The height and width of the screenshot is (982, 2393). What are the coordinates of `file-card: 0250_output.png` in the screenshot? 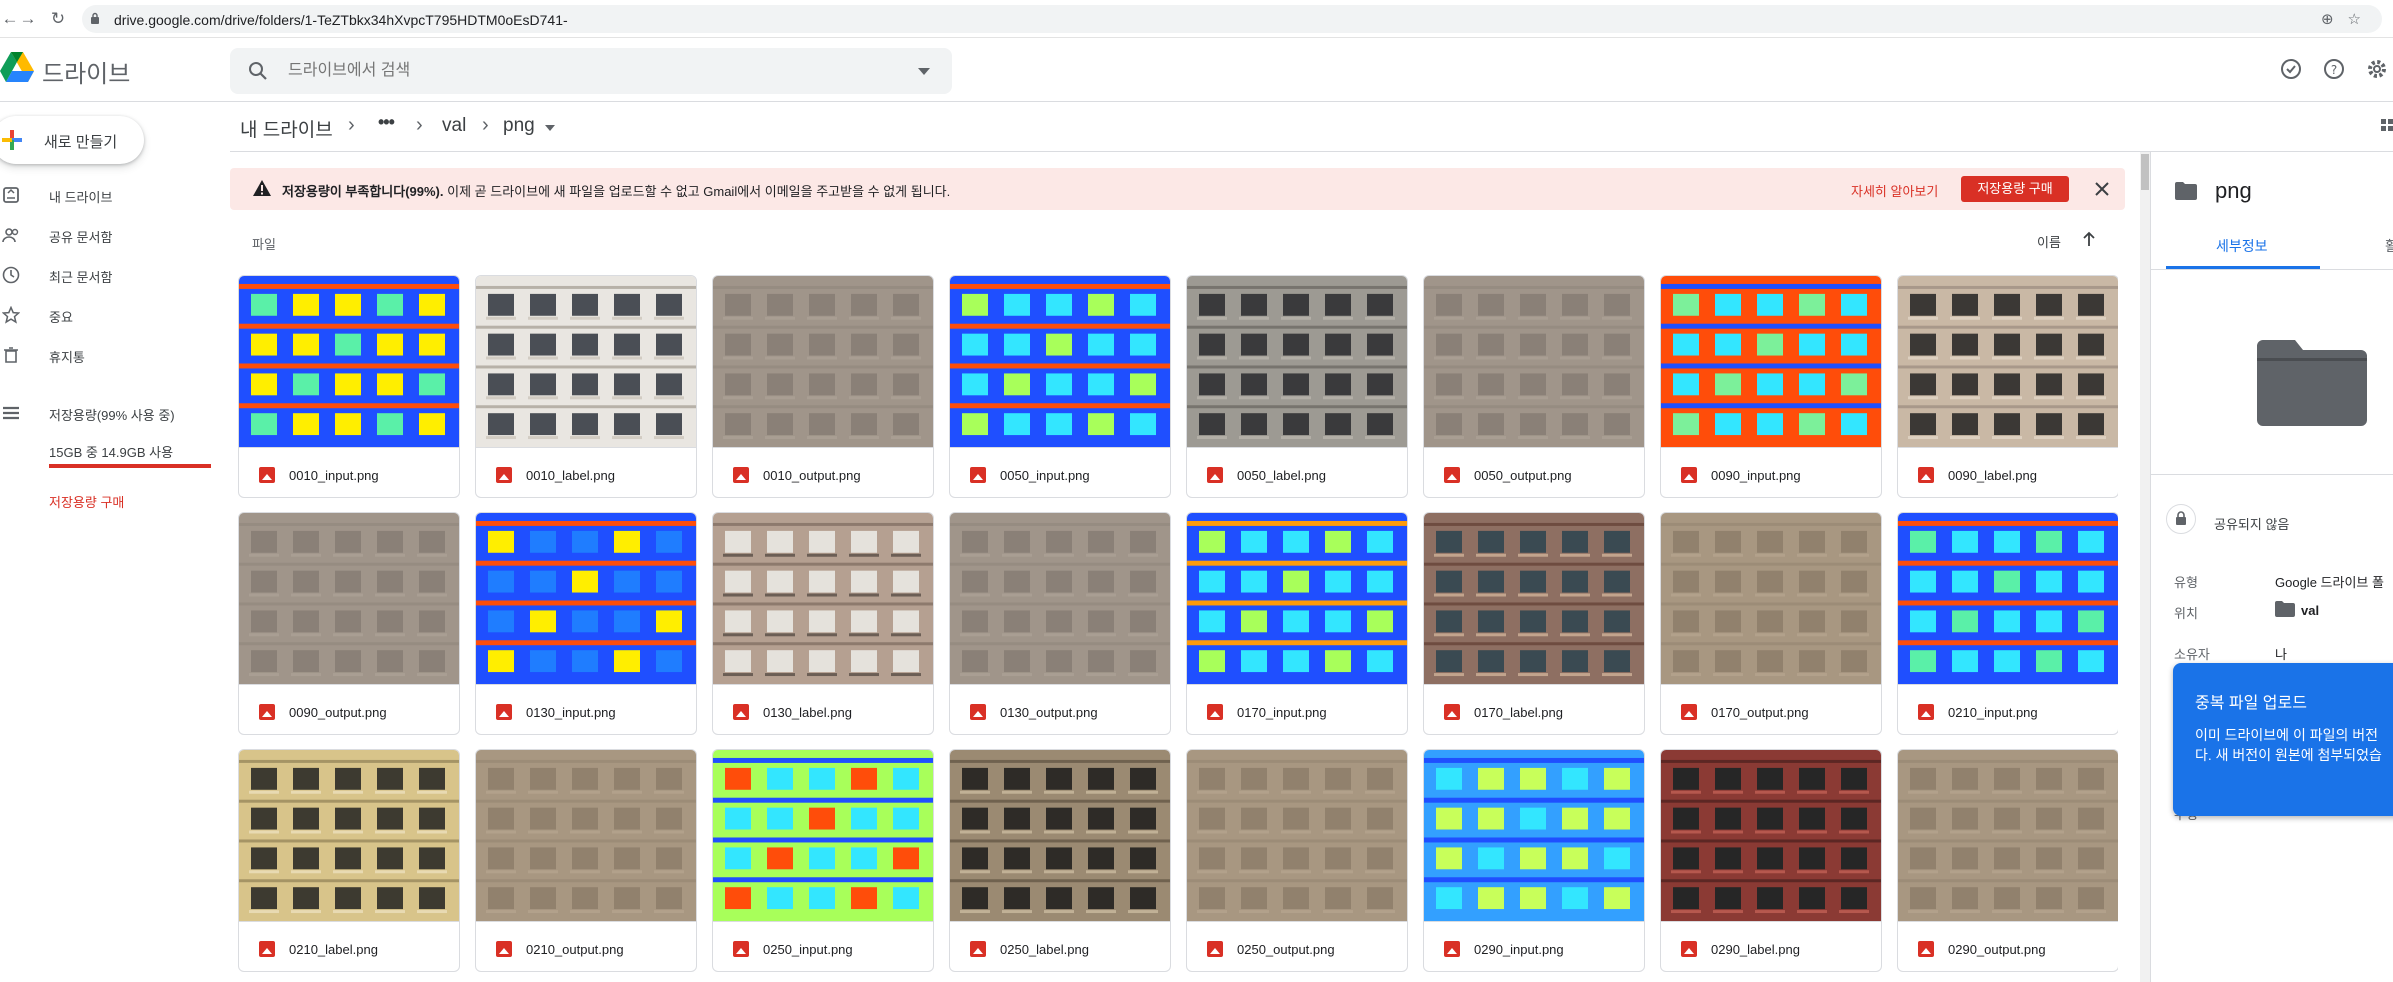 It's located at (1297, 860).